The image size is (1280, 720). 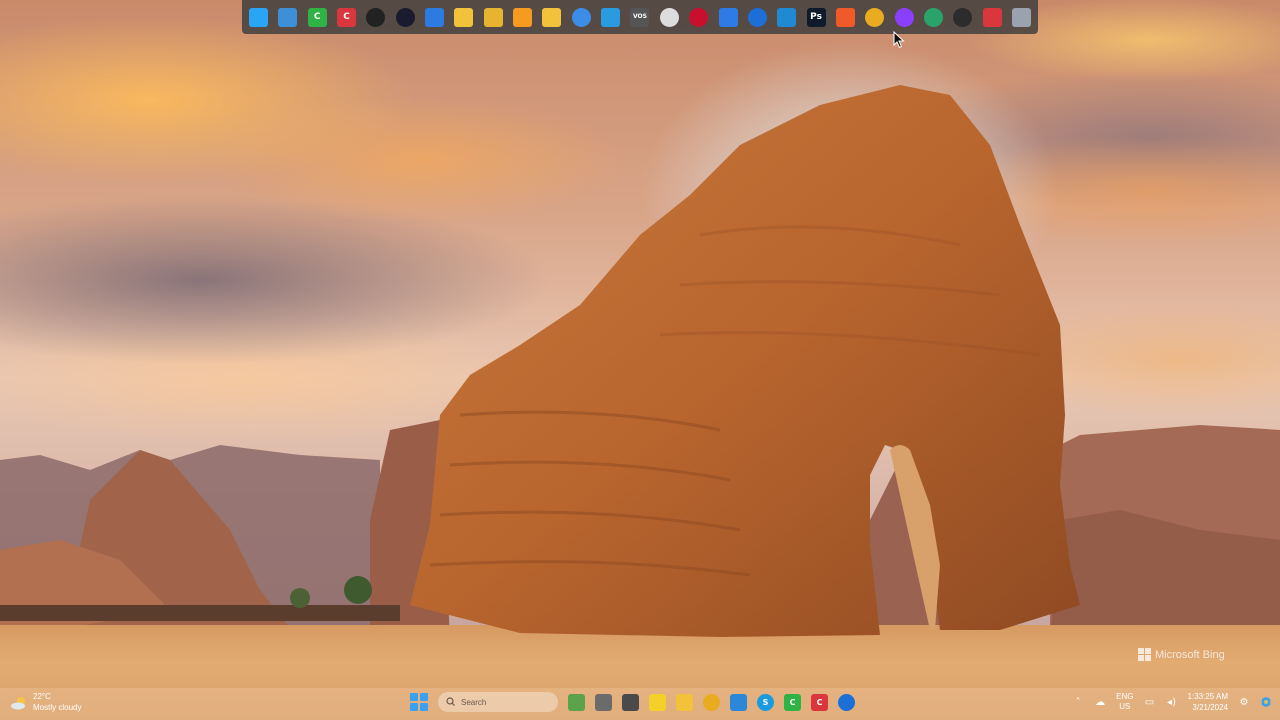 What do you see at coordinates (787, 17) in the screenshot?
I see `vscode-icon` at bounding box center [787, 17].